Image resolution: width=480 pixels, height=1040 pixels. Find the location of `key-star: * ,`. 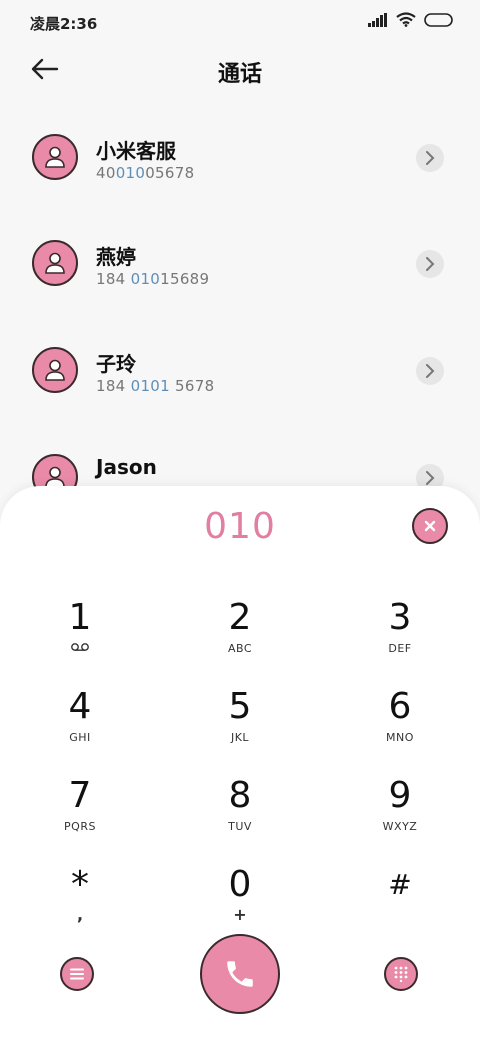

key-star: * , is located at coordinates (80, 905).